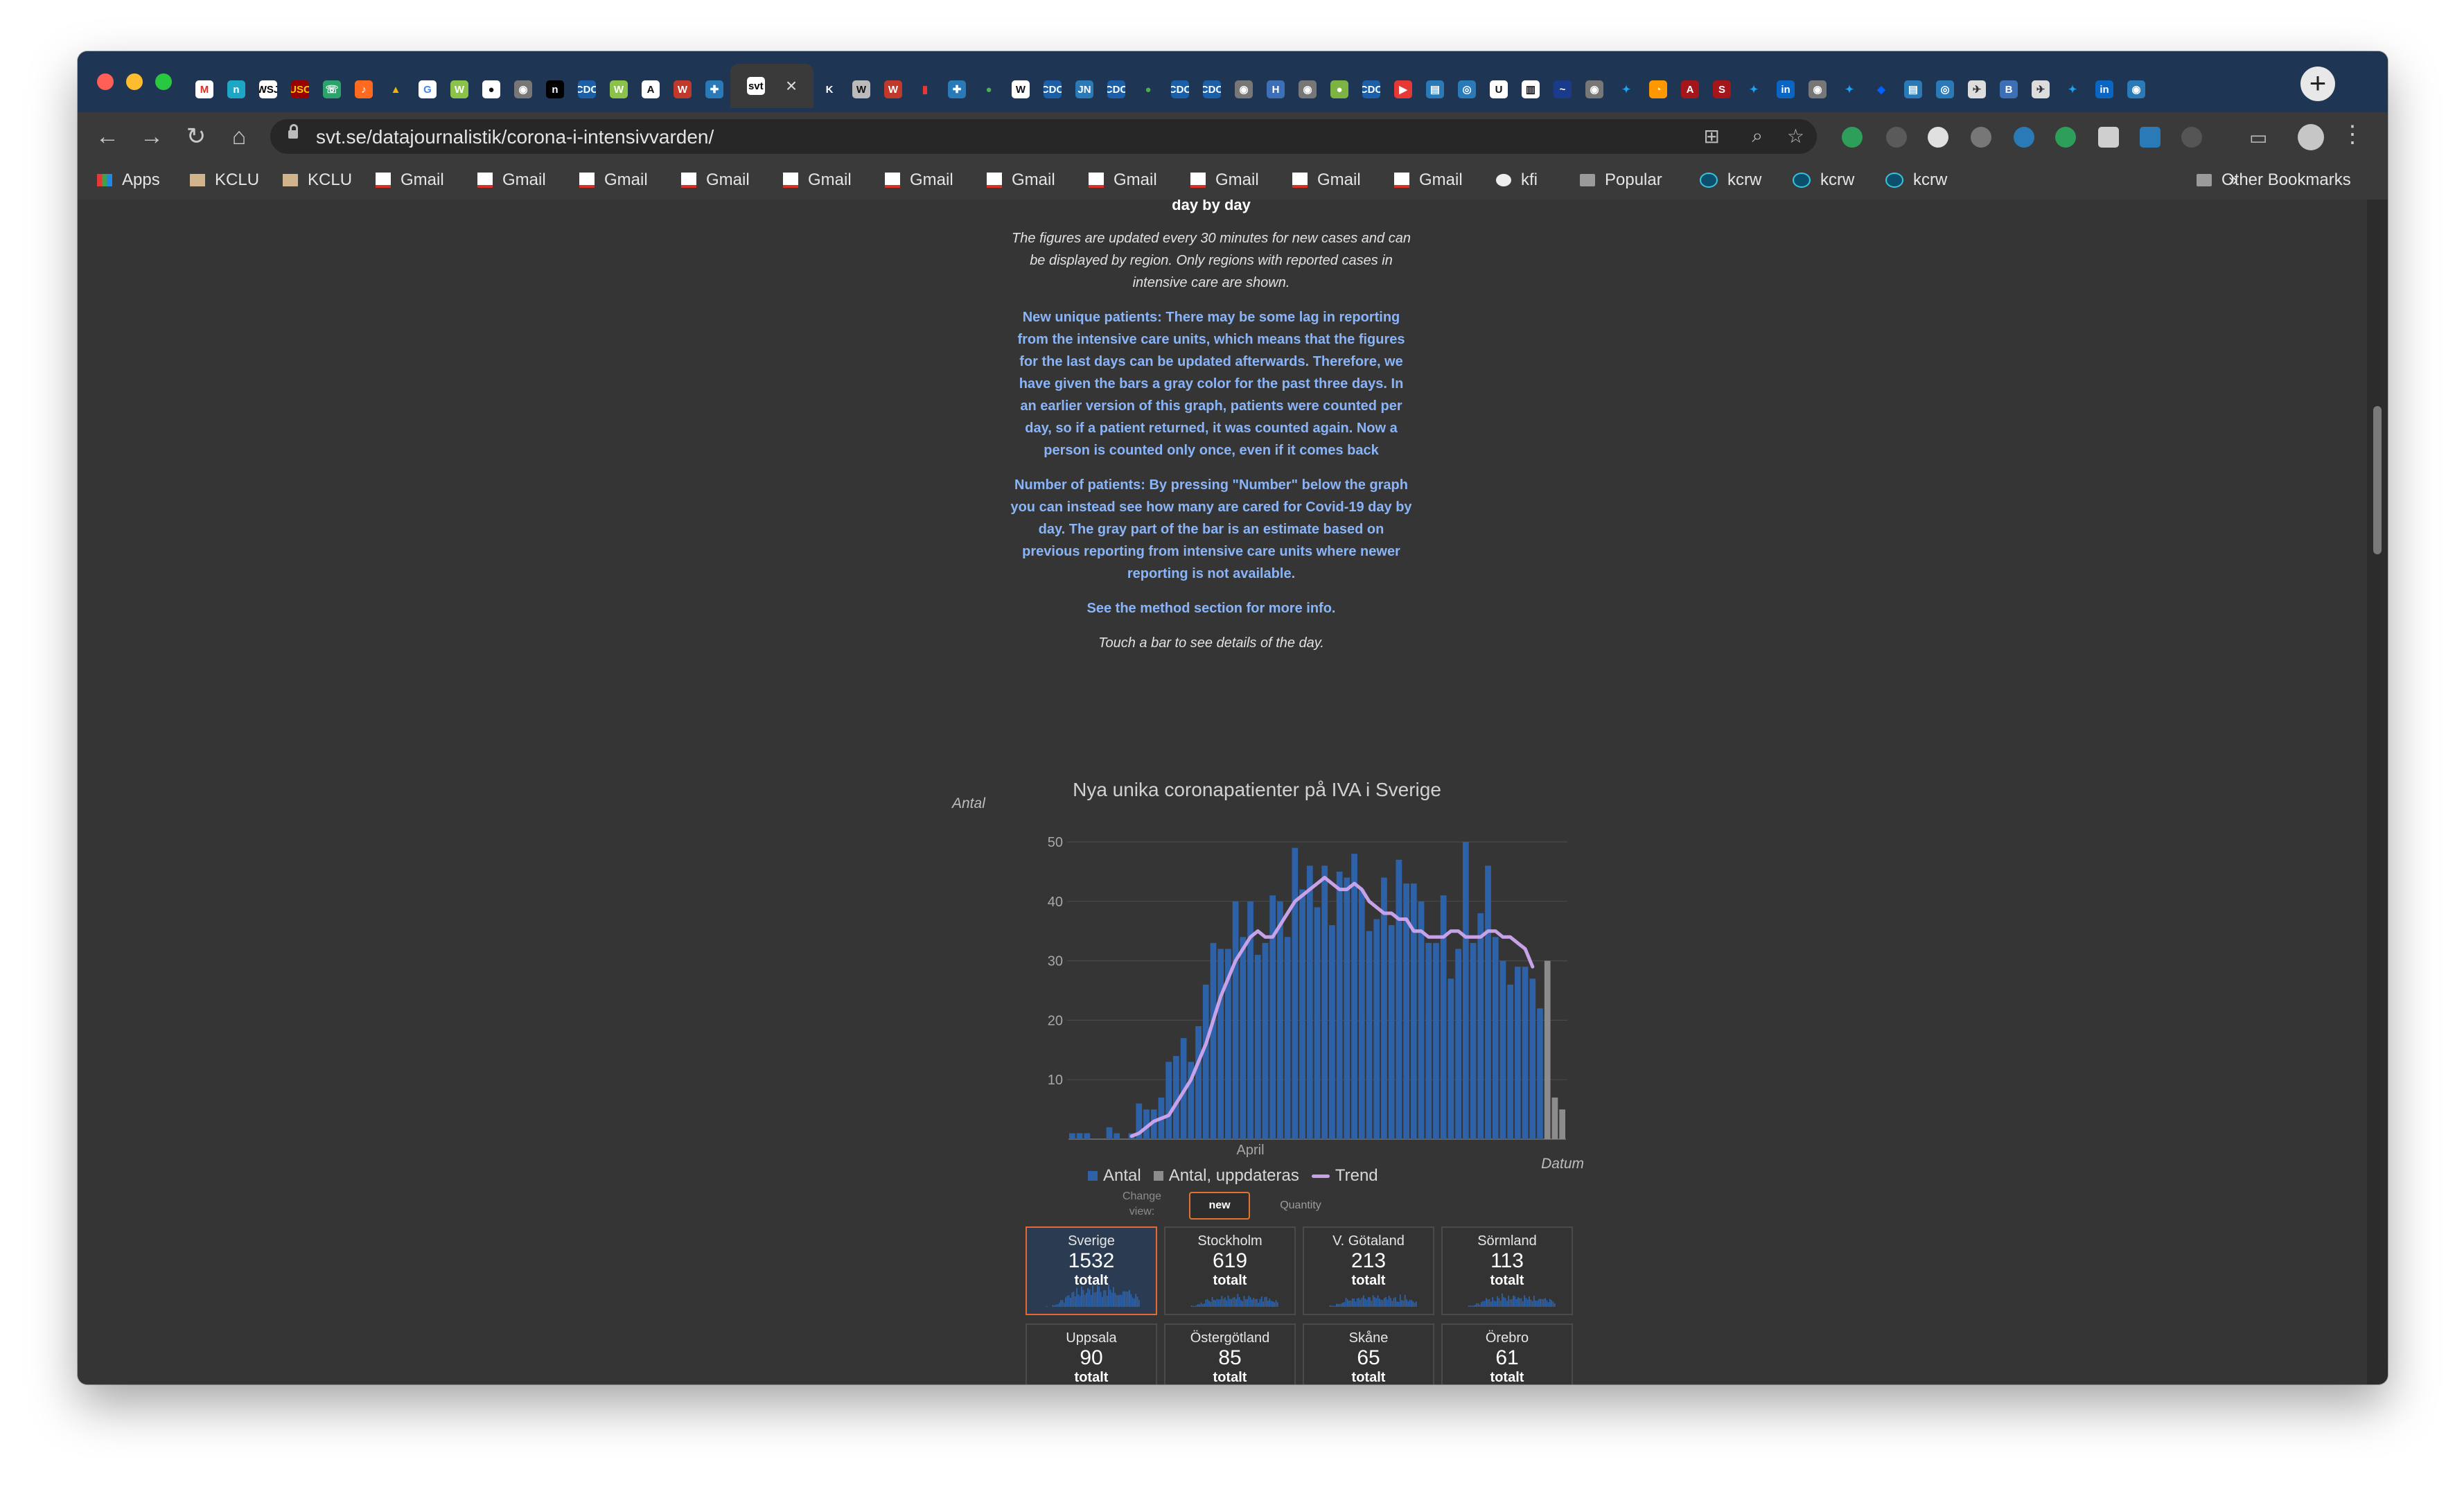 This screenshot has width=2464, height=1487. What do you see at coordinates (1977, 89) in the screenshot?
I see `tab-55: ✈` at bounding box center [1977, 89].